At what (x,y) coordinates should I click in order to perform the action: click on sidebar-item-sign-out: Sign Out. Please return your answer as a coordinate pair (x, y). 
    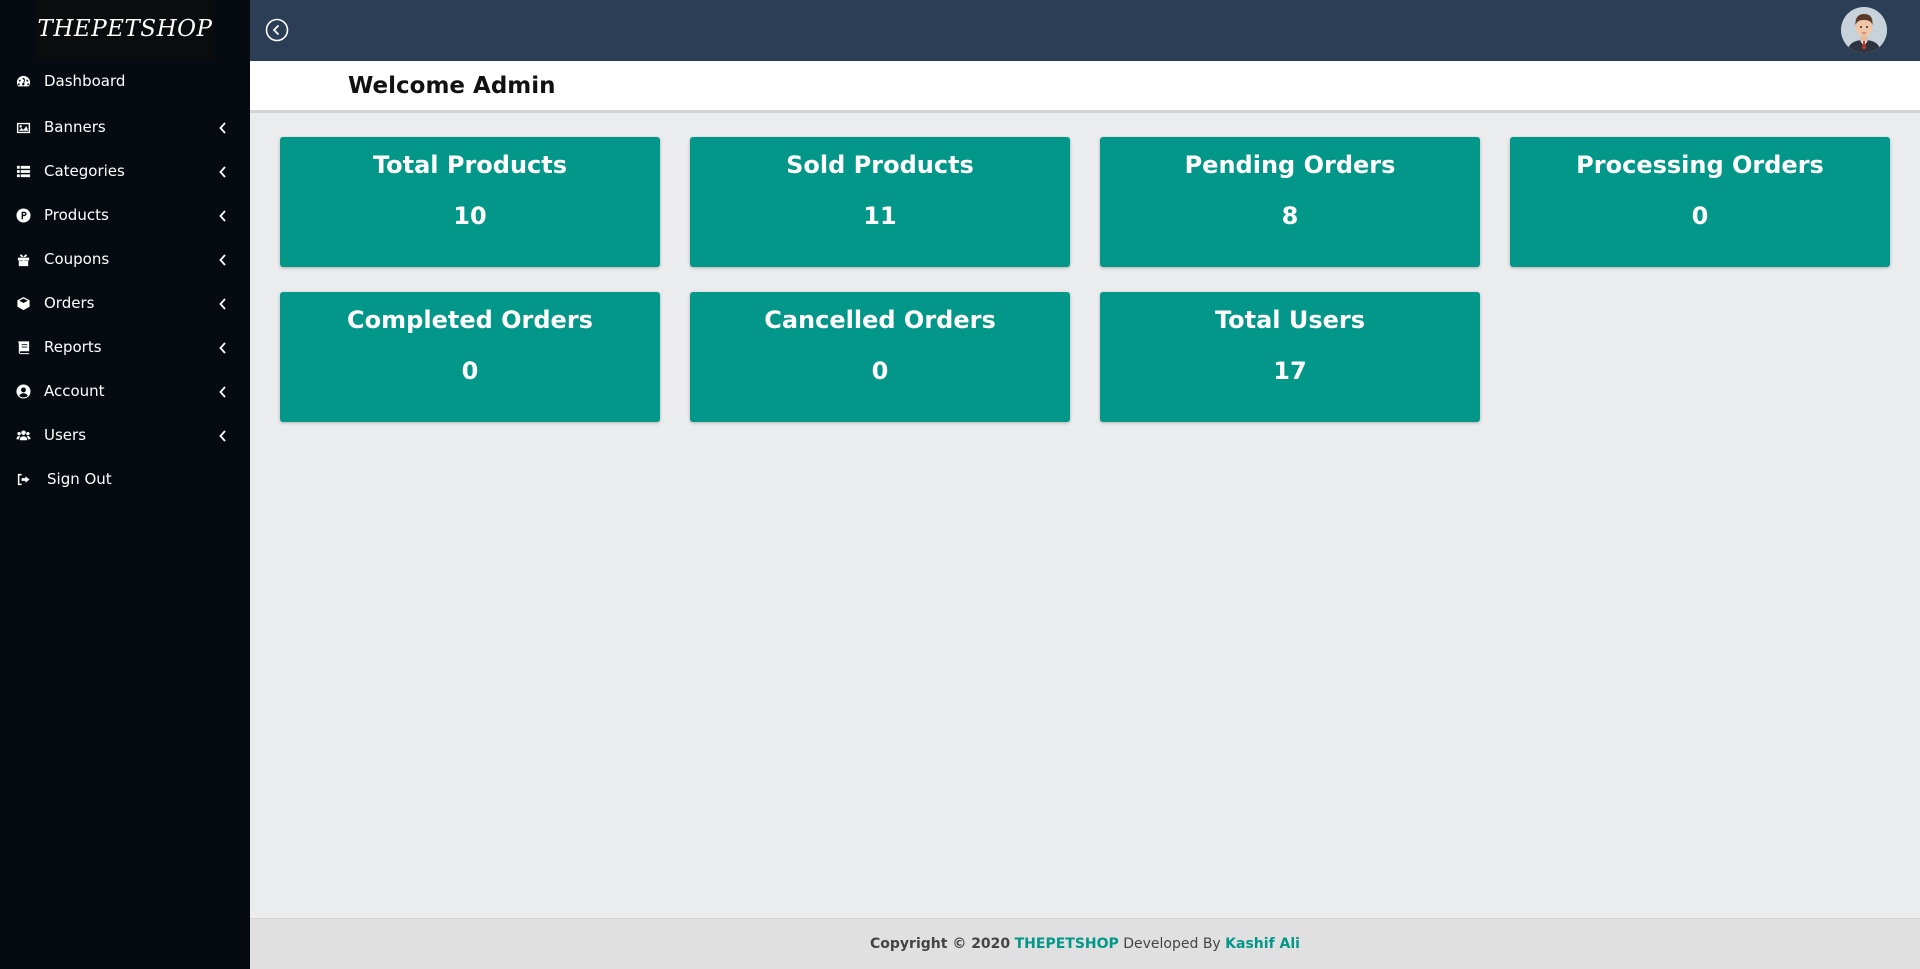
    Looking at the image, I should click on (125, 479).